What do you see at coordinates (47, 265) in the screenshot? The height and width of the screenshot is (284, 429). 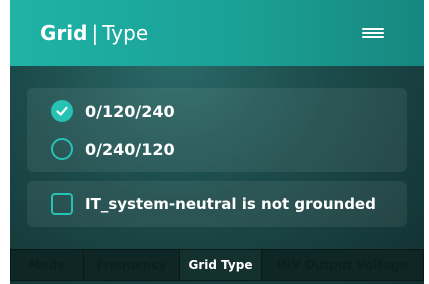 I see `tab-mode: Mode` at bounding box center [47, 265].